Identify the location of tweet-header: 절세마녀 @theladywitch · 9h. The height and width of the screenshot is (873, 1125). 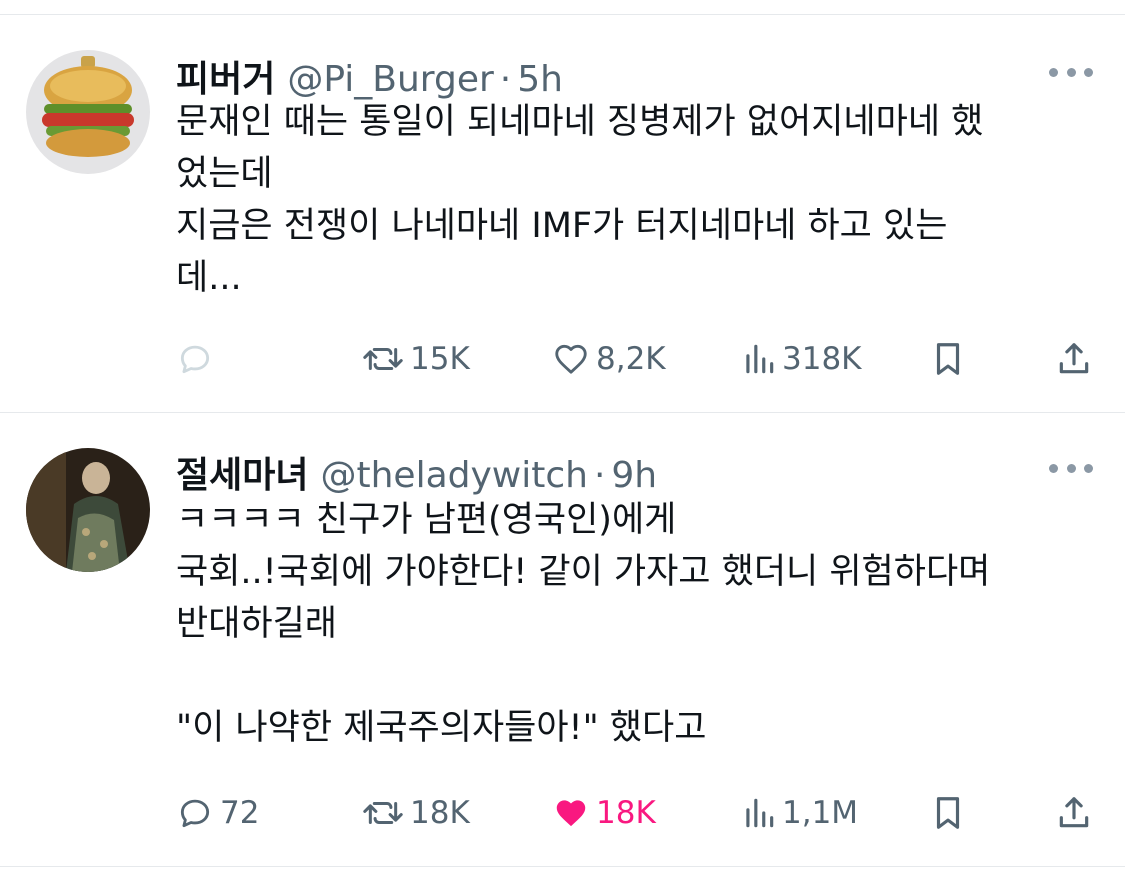
(416, 471).